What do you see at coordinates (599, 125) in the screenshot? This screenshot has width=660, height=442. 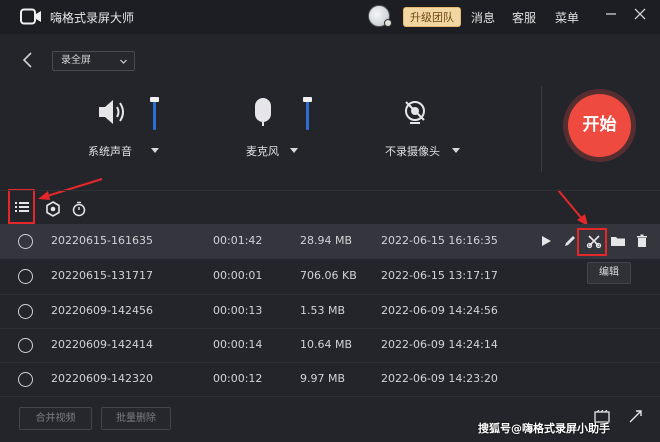 I see `start-record-button: 开始` at bounding box center [599, 125].